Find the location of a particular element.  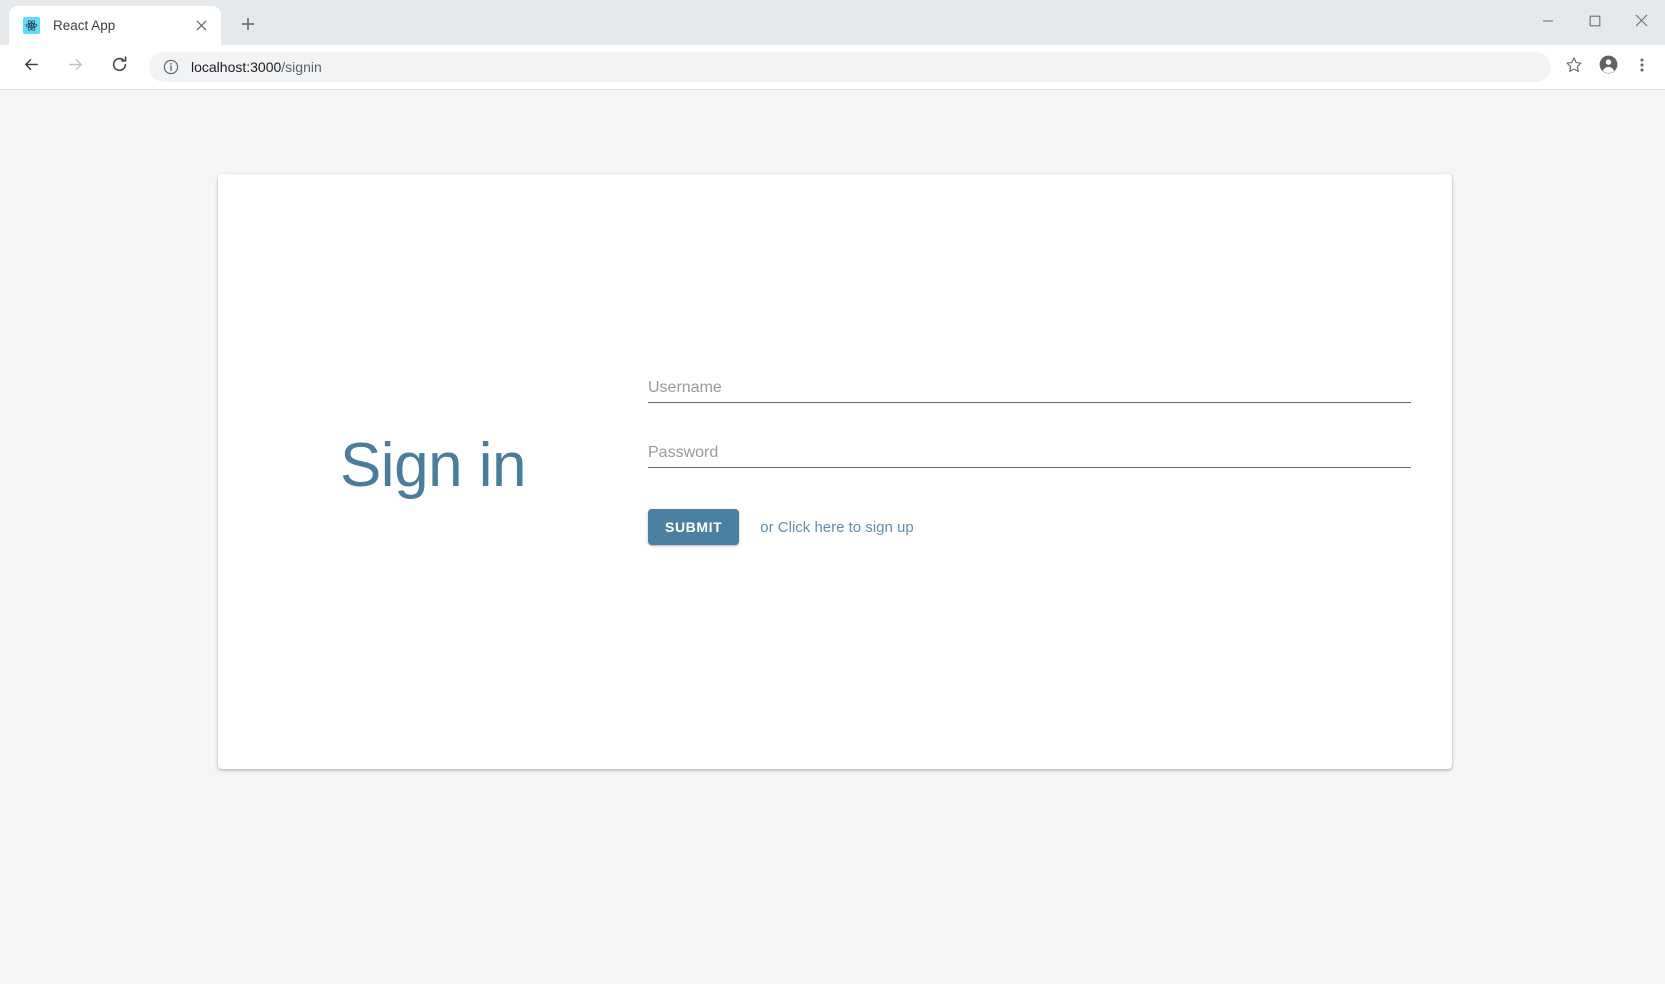

tab-strip: React App is located at coordinates (832, 22).